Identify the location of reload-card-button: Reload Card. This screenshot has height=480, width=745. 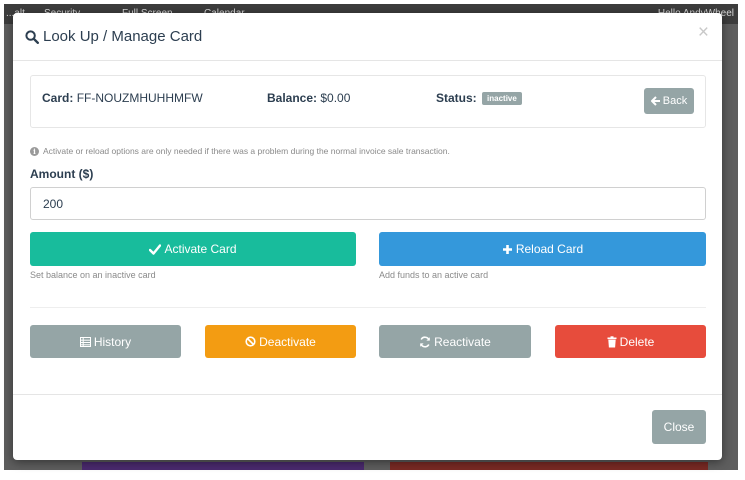
(542, 249).